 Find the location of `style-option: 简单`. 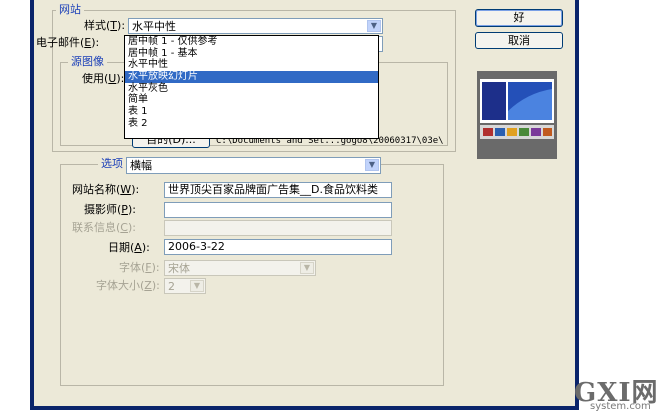

style-option: 简单 is located at coordinates (251, 100).